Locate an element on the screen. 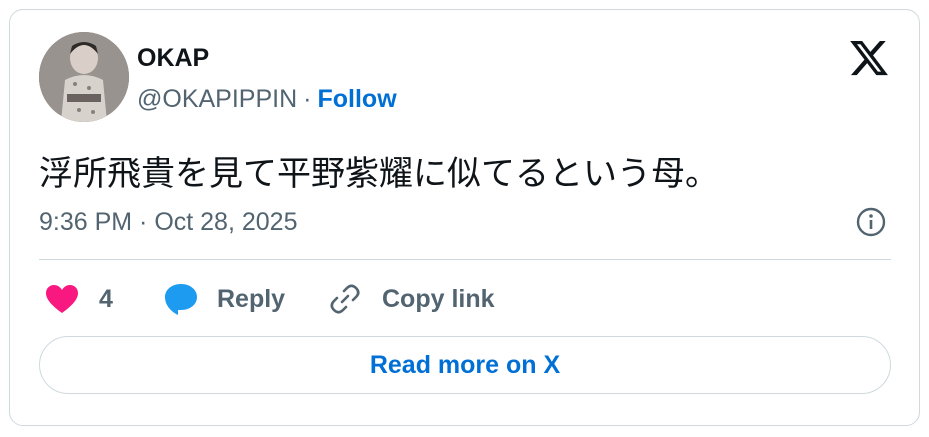  follow-button: Follow is located at coordinates (356, 99).